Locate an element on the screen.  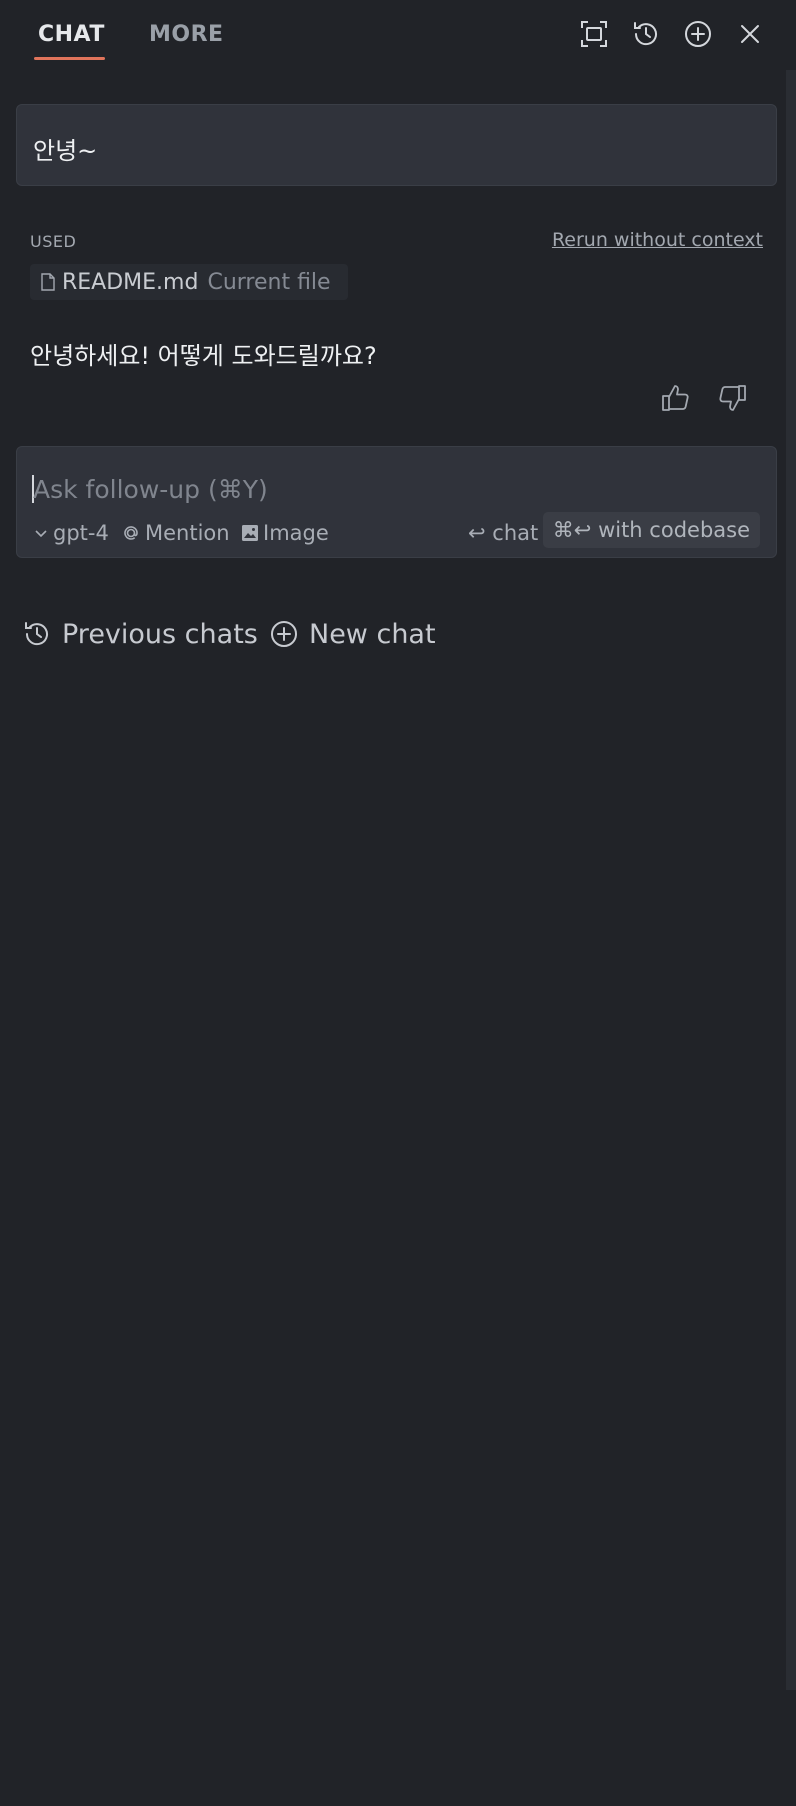
image-icon is located at coordinates (250, 533).